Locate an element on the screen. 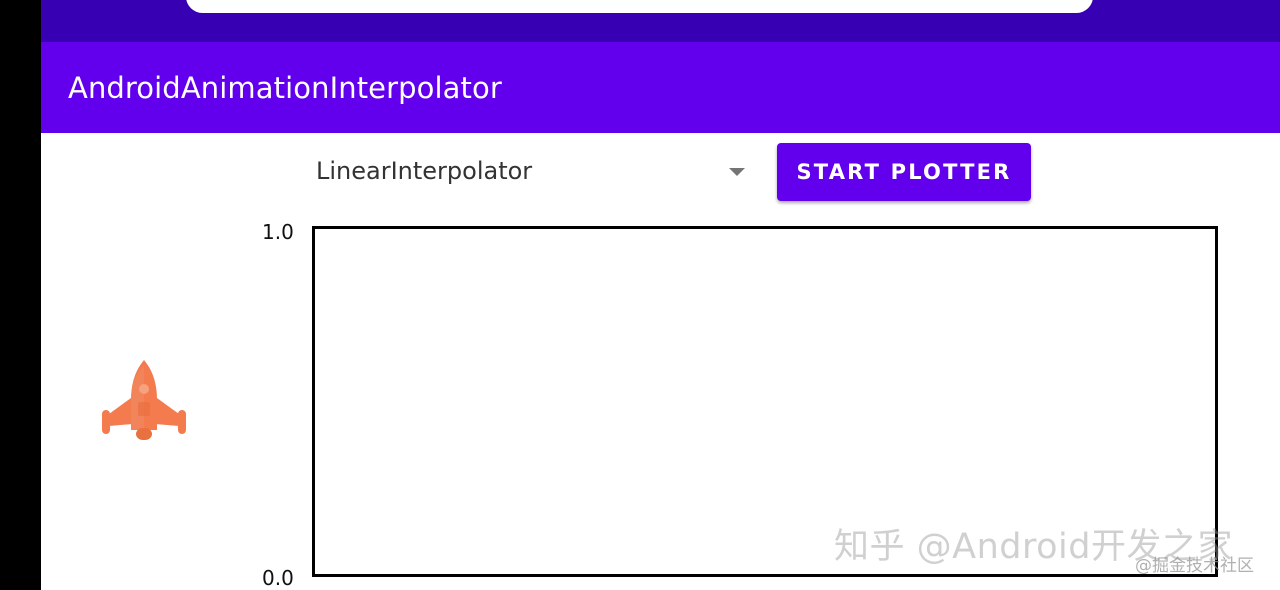  interpolator-dropdown: LinearInterpolator is located at coordinates (536, 173).